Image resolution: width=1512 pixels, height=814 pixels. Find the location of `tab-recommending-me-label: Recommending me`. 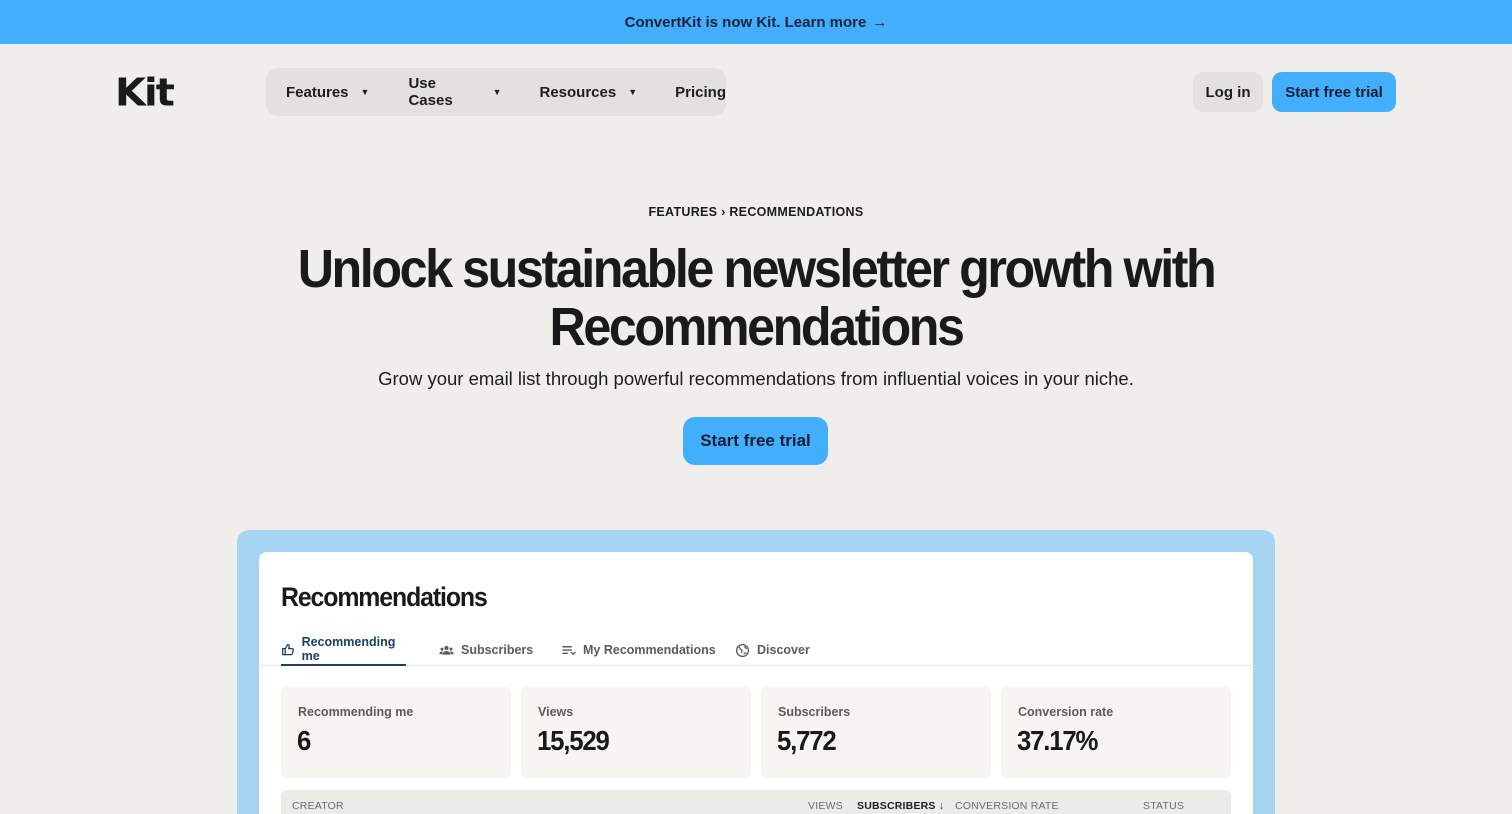

tab-recommending-me-label: Recommending me is located at coordinates (348, 649).